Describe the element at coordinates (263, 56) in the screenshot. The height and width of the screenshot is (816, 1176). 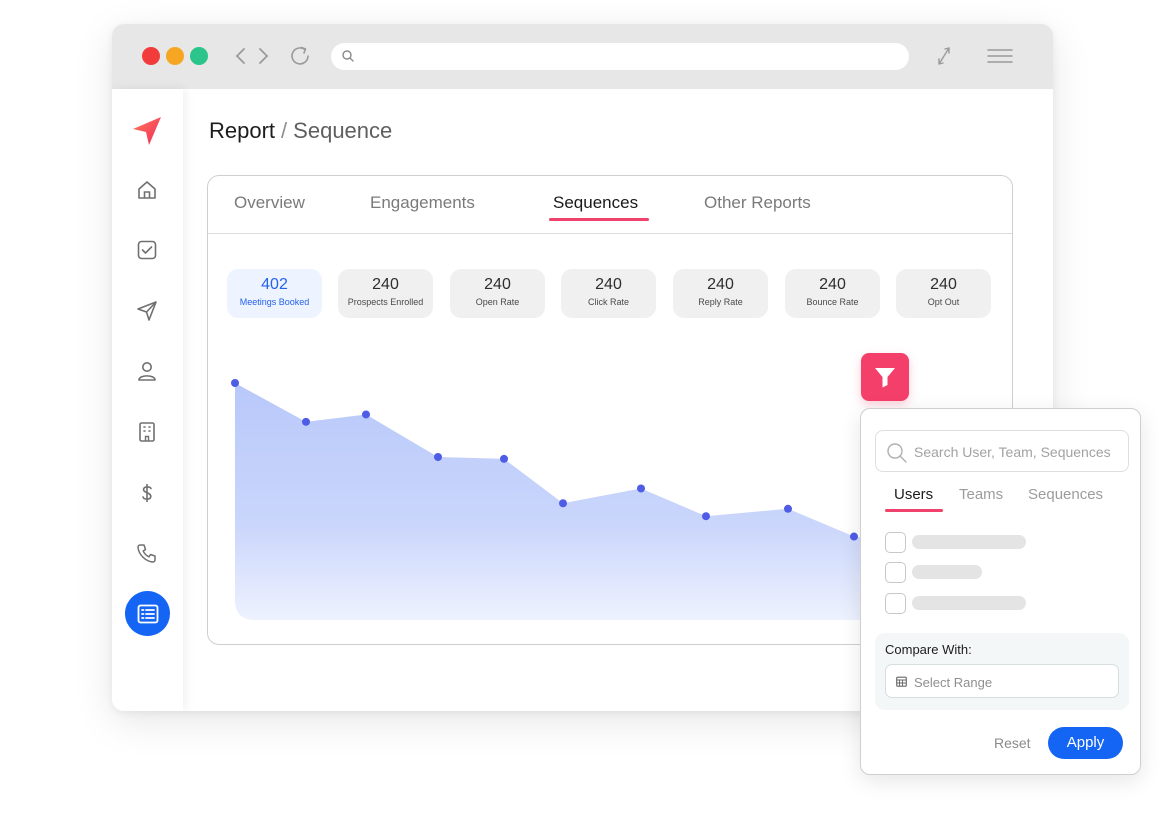
I see `forward-arrow-icon` at that location.